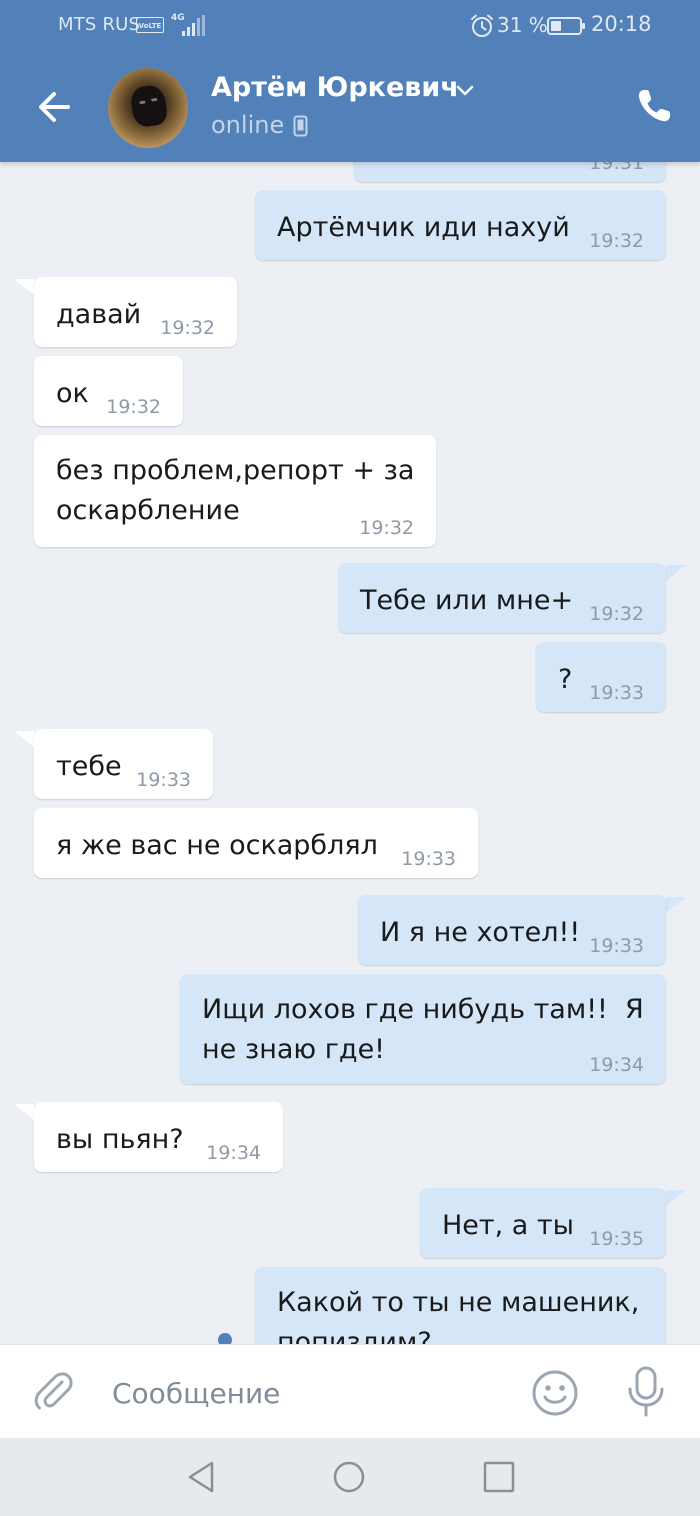 This screenshot has width=700, height=1516. Describe the element at coordinates (248, 125) in the screenshot. I see `contact-status: online` at that location.